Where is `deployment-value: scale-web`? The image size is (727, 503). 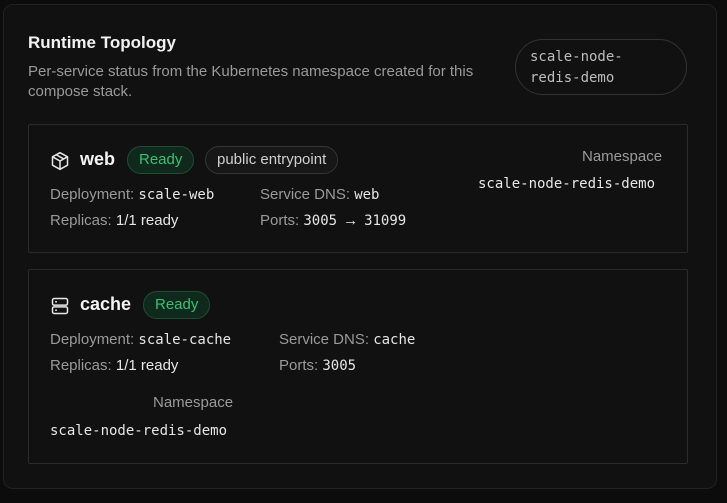 deployment-value: scale-web is located at coordinates (176, 195).